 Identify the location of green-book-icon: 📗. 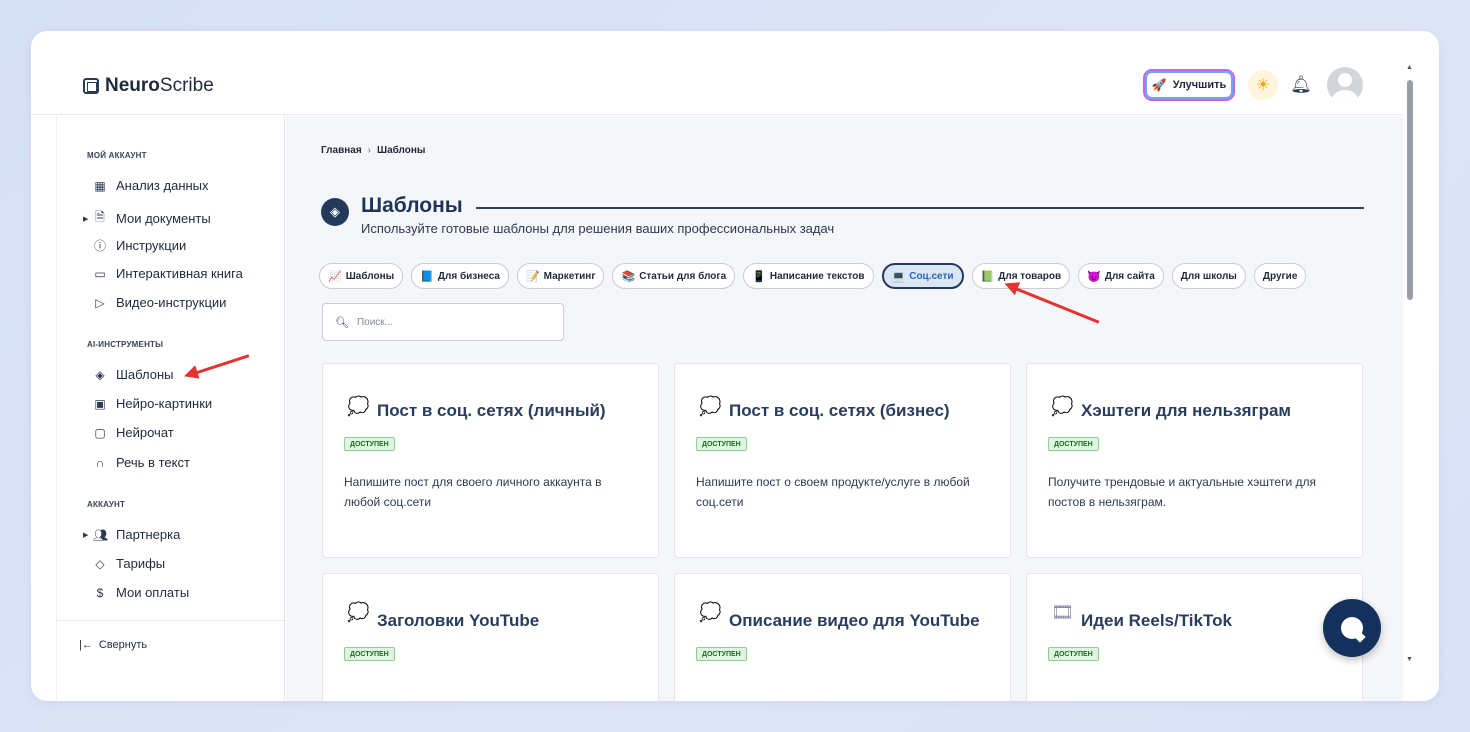
(987, 276).